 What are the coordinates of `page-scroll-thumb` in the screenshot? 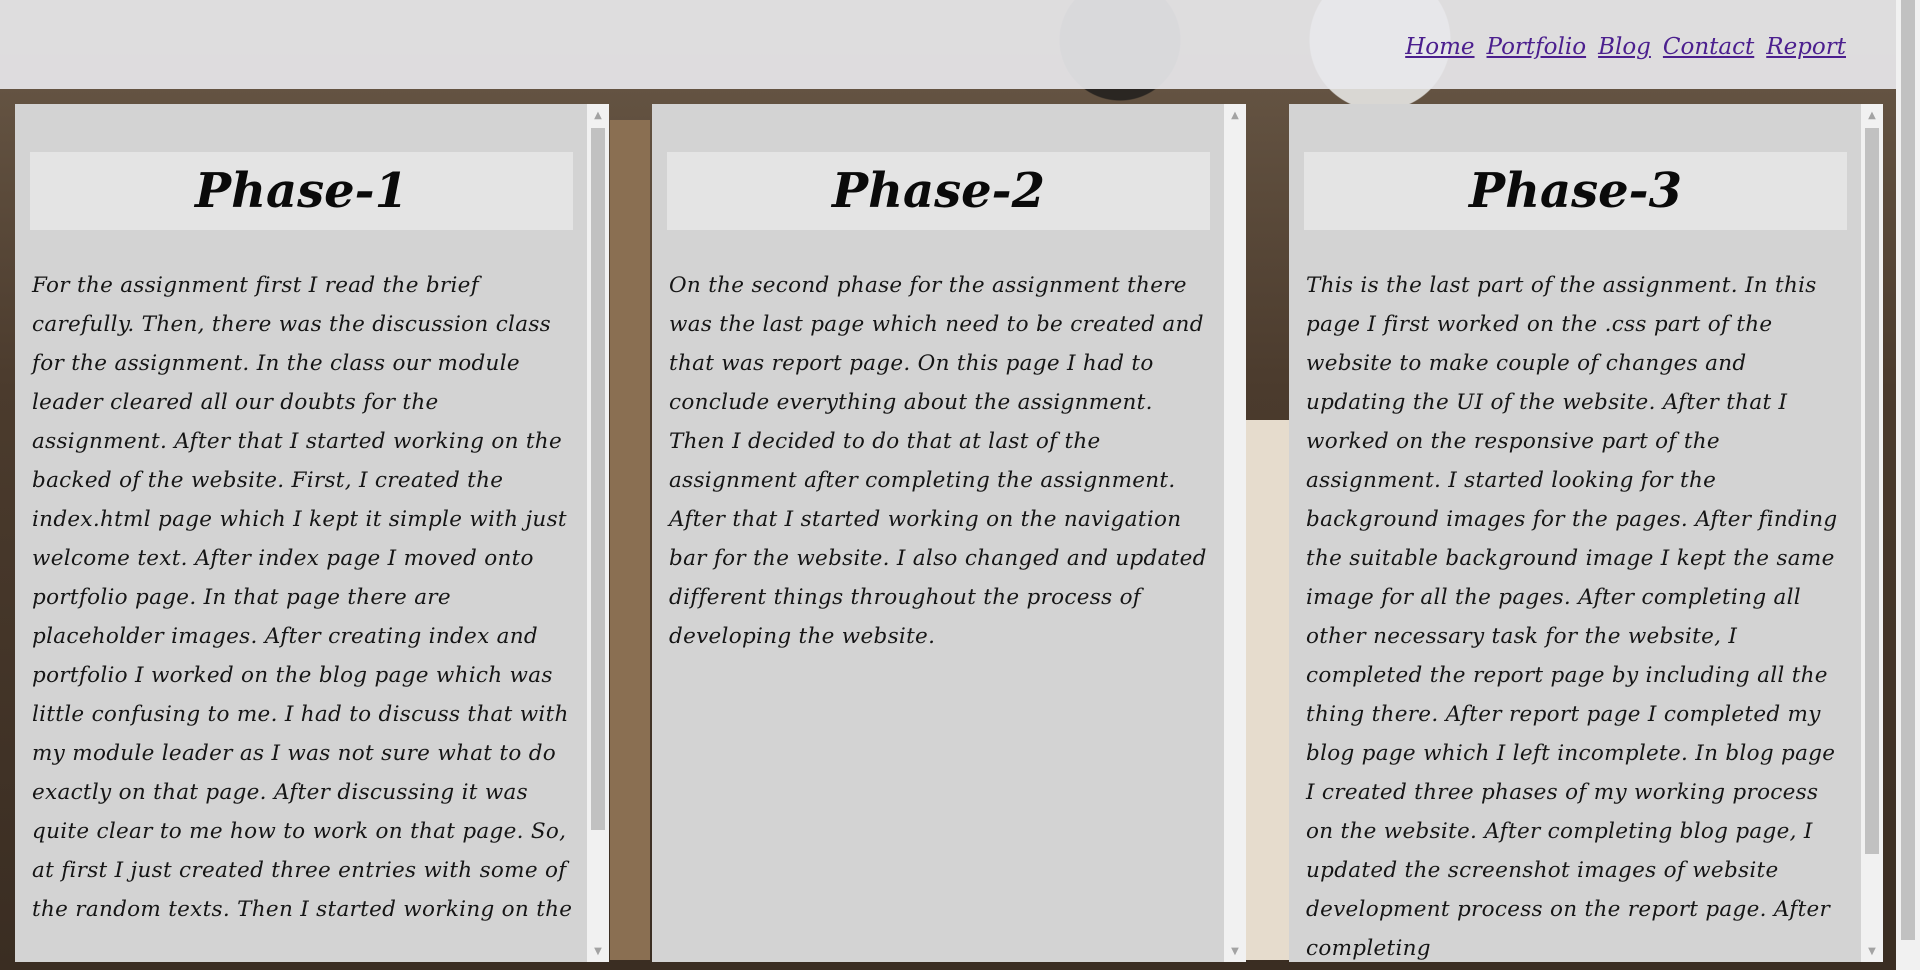 It's located at (1908, 470).